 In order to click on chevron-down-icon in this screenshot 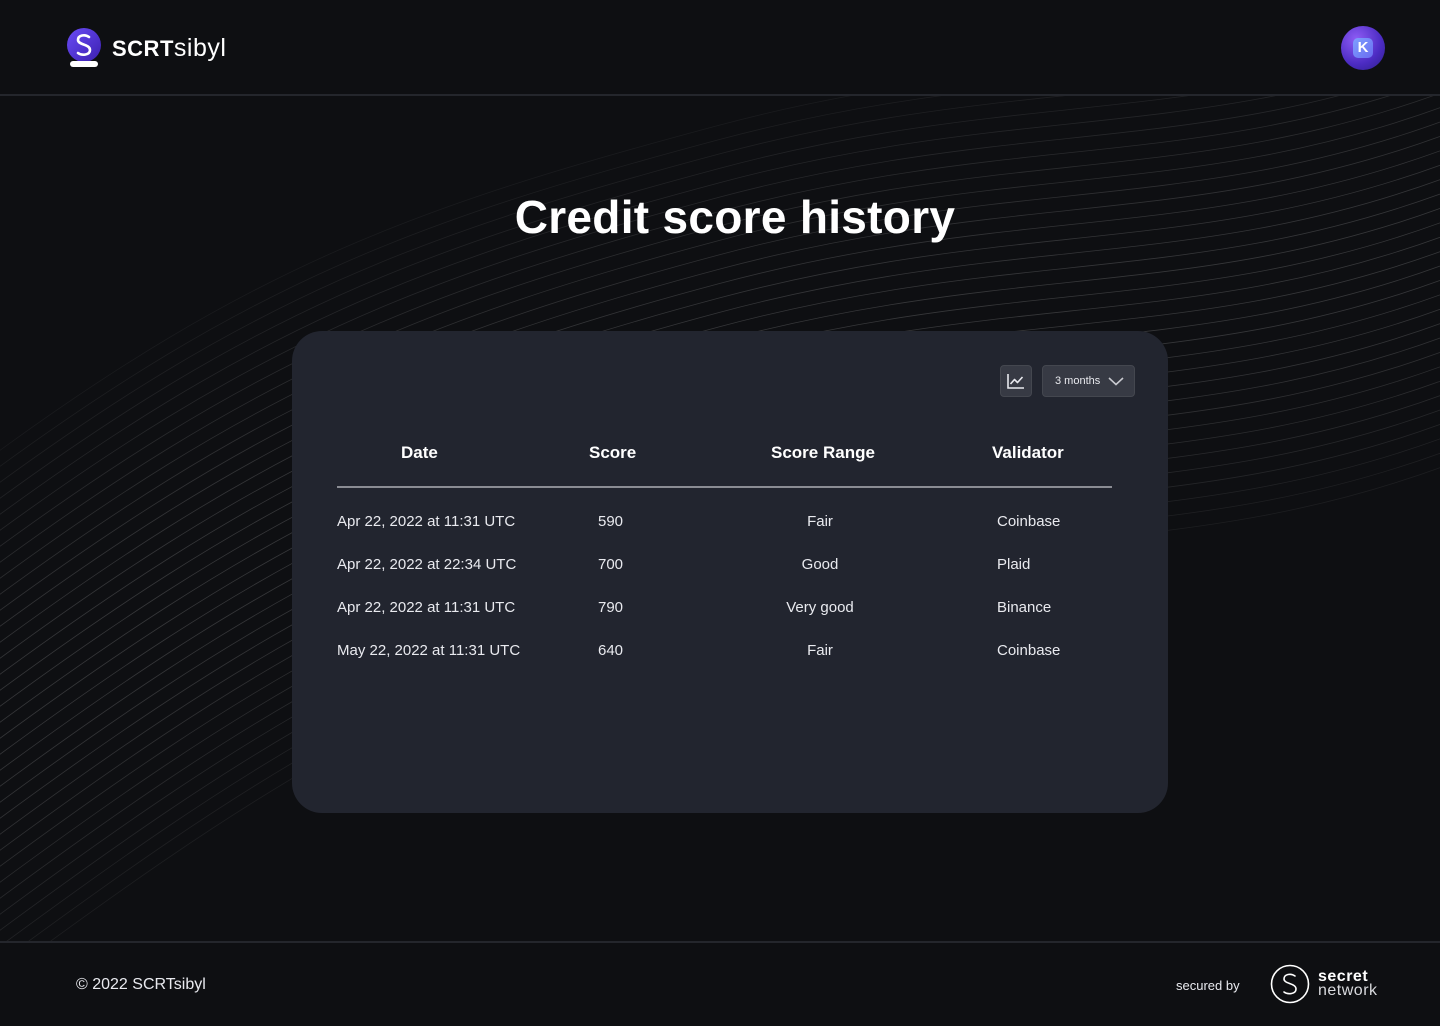, I will do `click(1116, 381)`.